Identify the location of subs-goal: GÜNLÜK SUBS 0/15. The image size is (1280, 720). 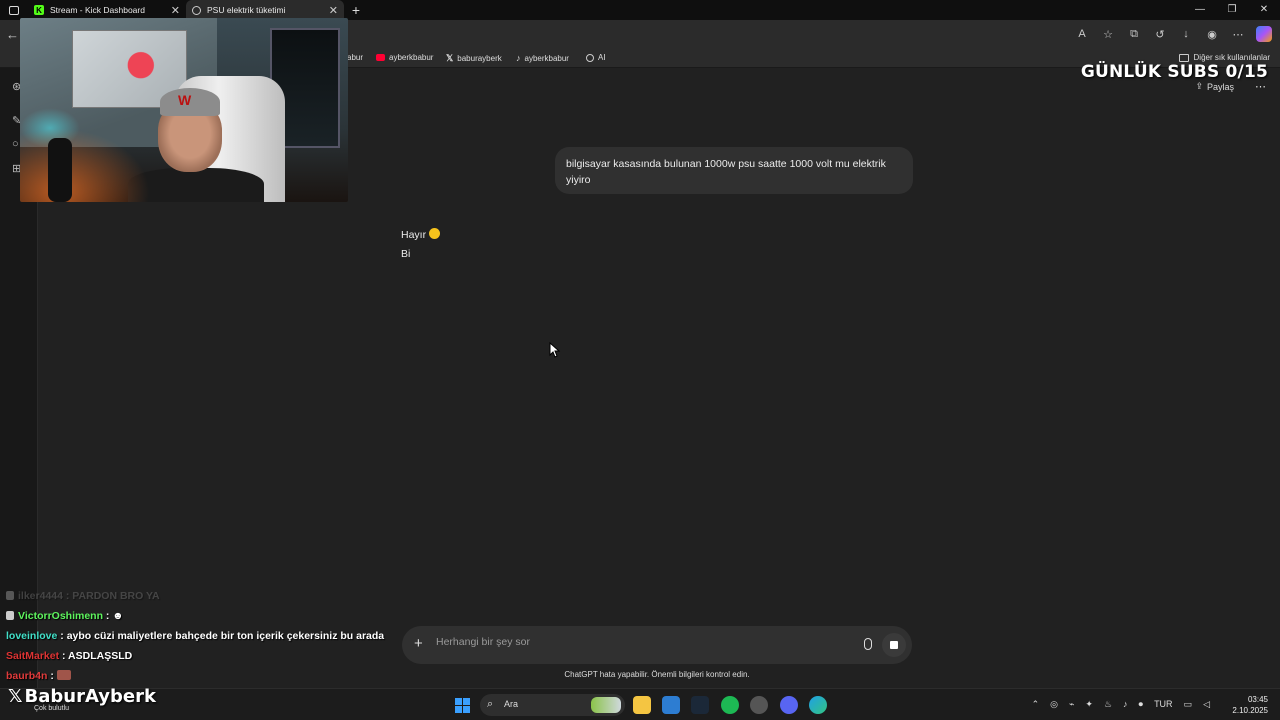
(1174, 72).